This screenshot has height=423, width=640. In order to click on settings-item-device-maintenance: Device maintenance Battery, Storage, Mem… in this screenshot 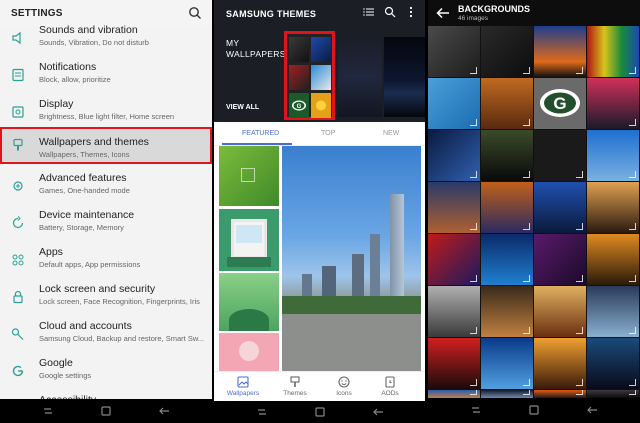, I will do `click(106, 223)`.